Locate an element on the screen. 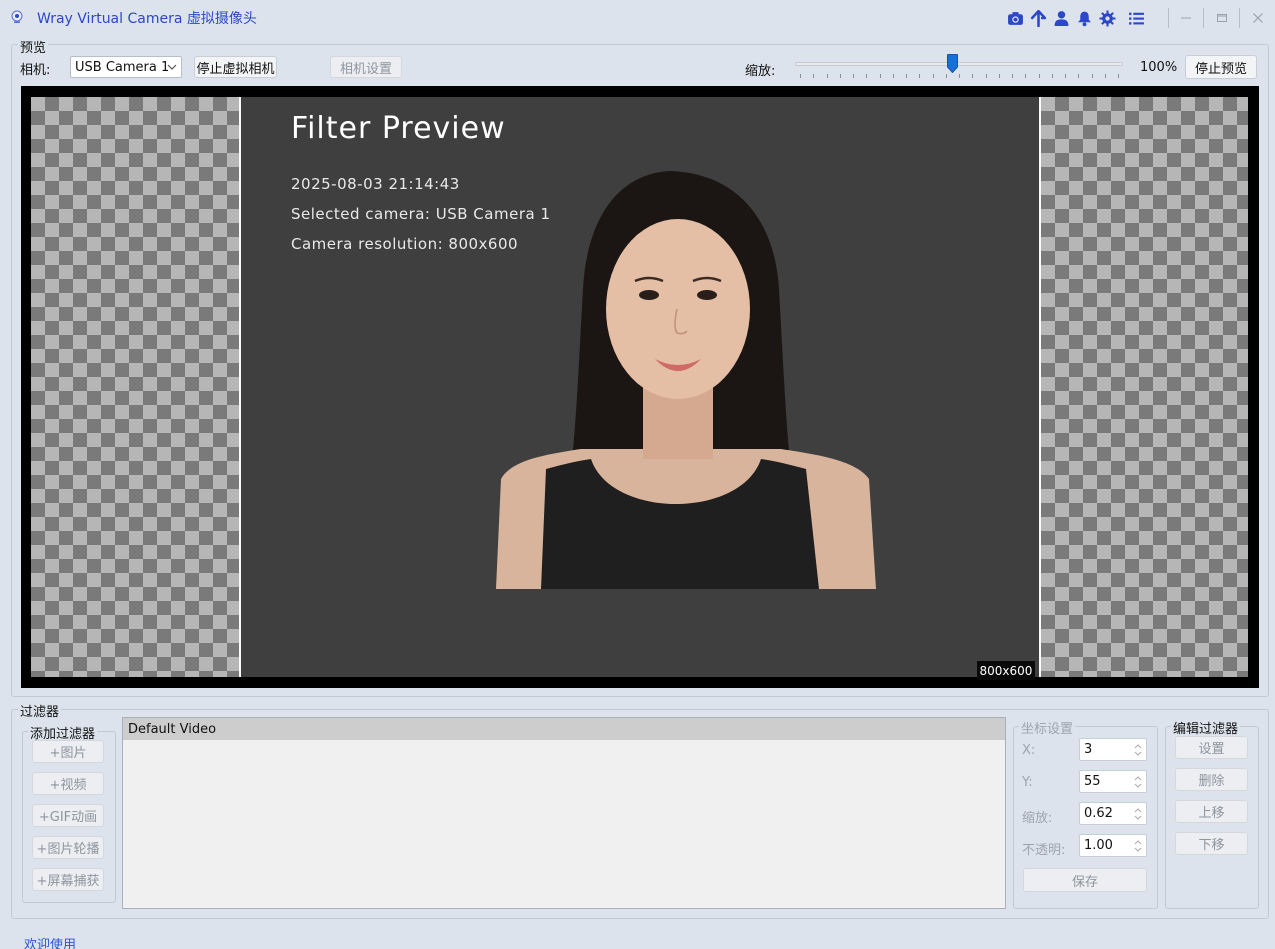 This screenshot has width=1275, height=949. minimize-icon is located at coordinates (1186, 18).